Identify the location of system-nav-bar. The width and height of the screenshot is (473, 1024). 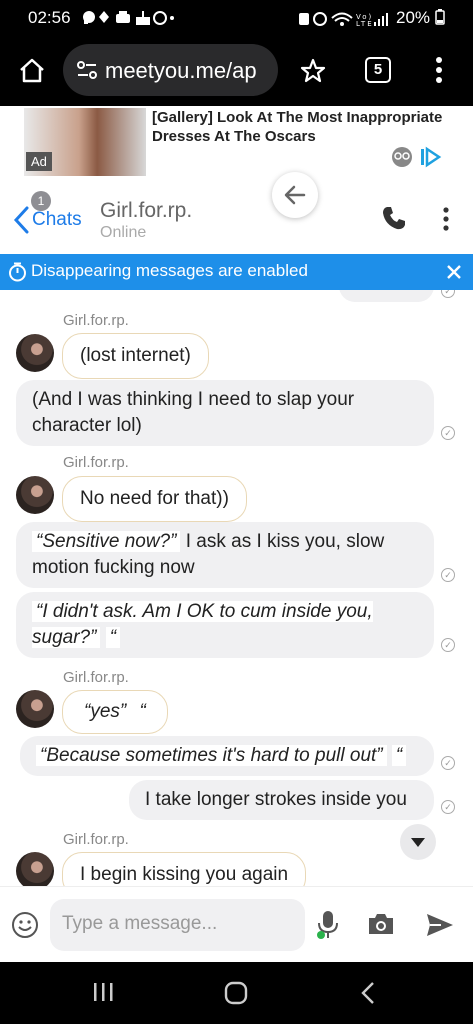
(236, 993).